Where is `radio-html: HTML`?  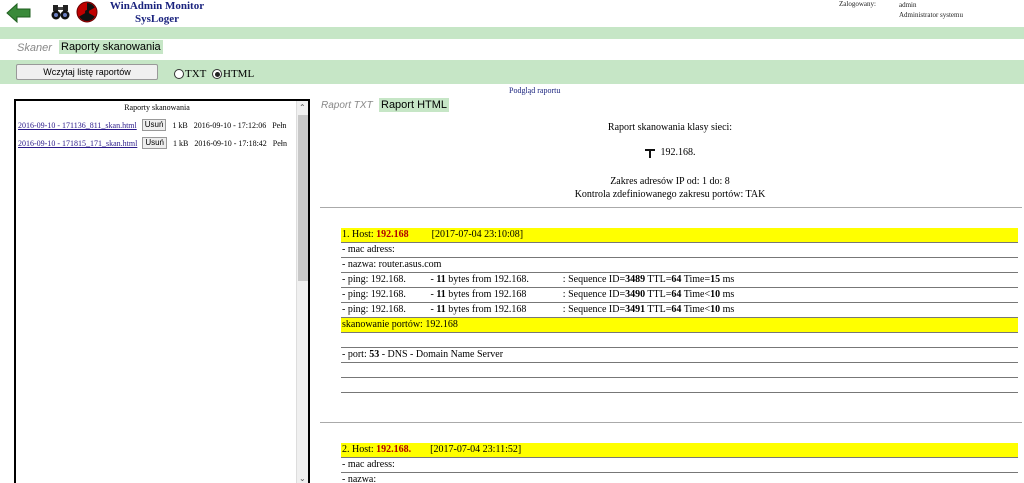
radio-html: HTML is located at coordinates (233, 74).